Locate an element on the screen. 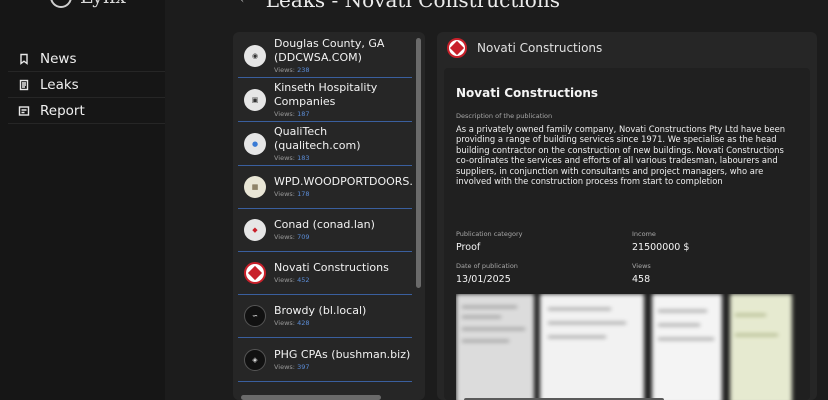  detail-header-name: Novati Constructions is located at coordinates (540, 48).